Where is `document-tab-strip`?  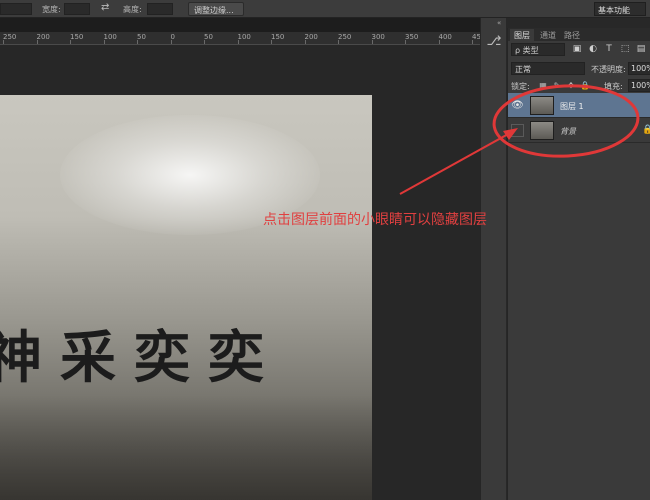
document-tab-strip is located at coordinates (240, 25).